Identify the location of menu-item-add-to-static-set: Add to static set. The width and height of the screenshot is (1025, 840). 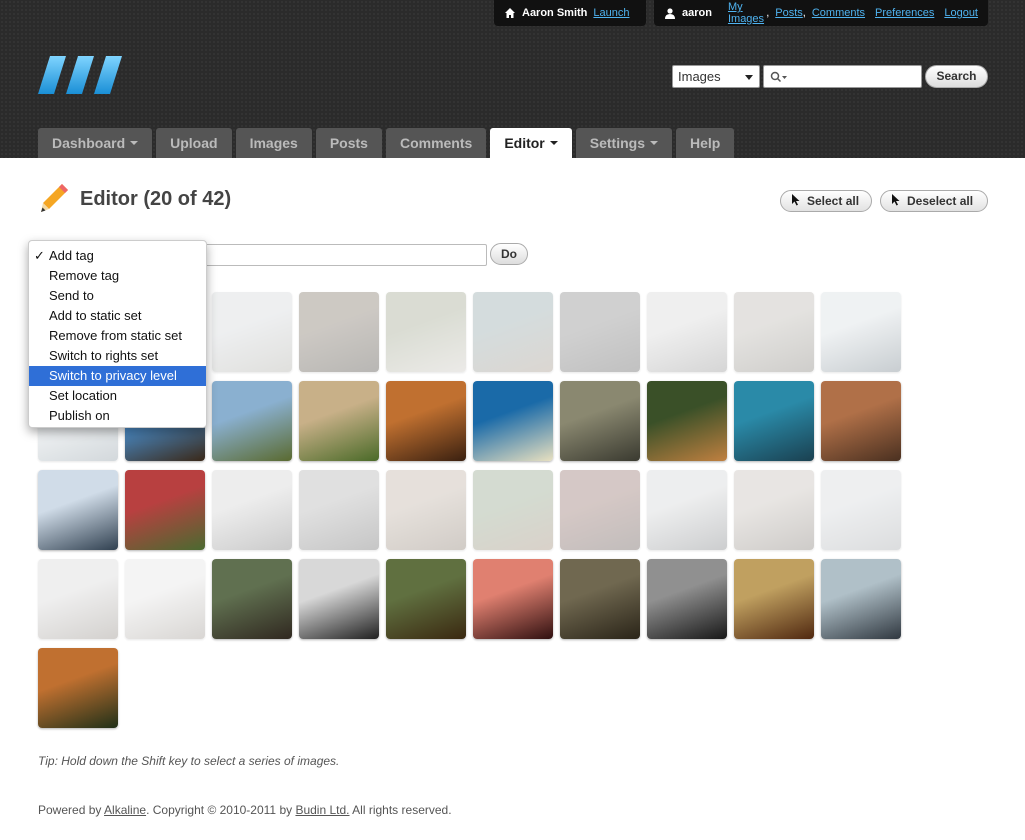
(117, 316).